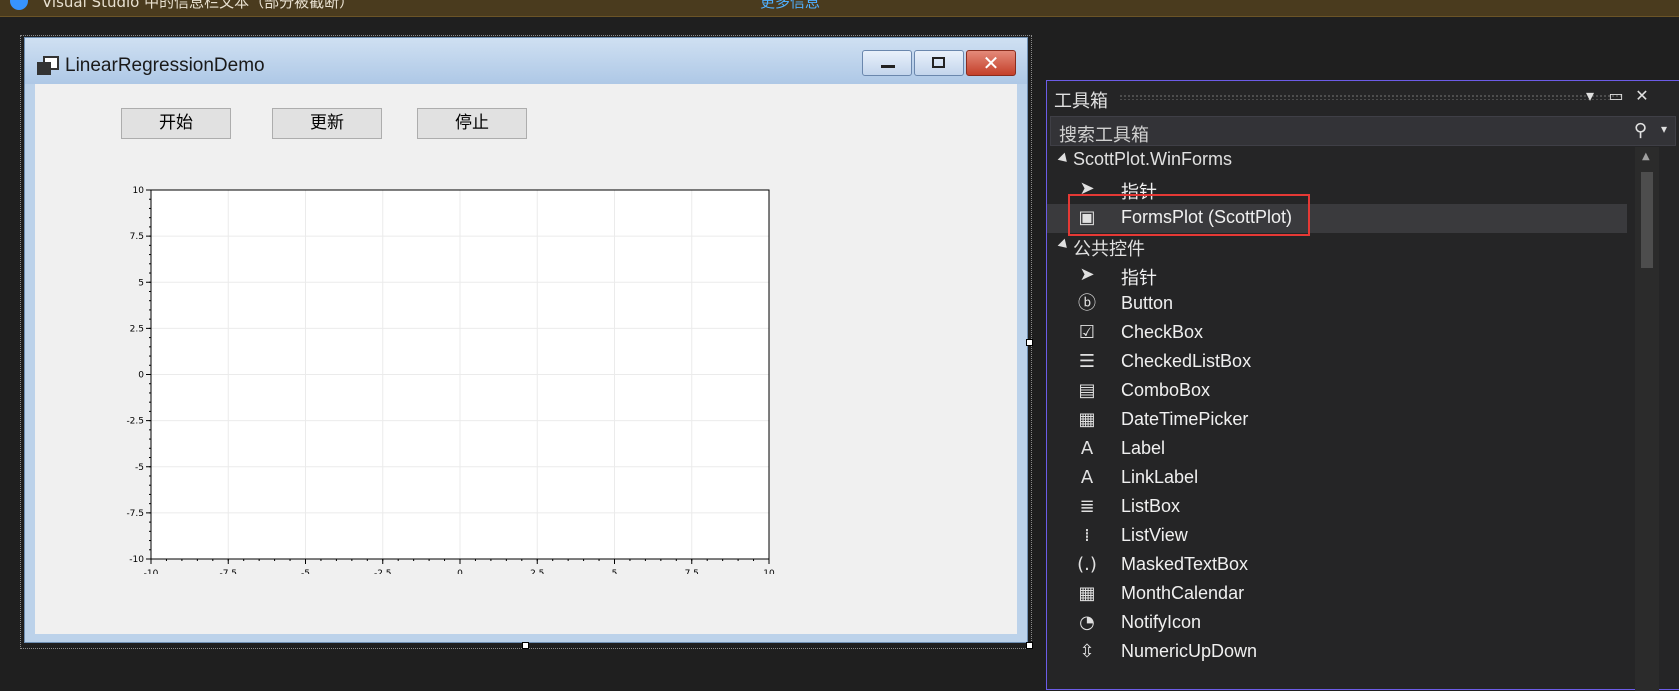 Image resolution: width=1679 pixels, height=691 pixels. I want to click on stop-button: 停止, so click(472, 123).